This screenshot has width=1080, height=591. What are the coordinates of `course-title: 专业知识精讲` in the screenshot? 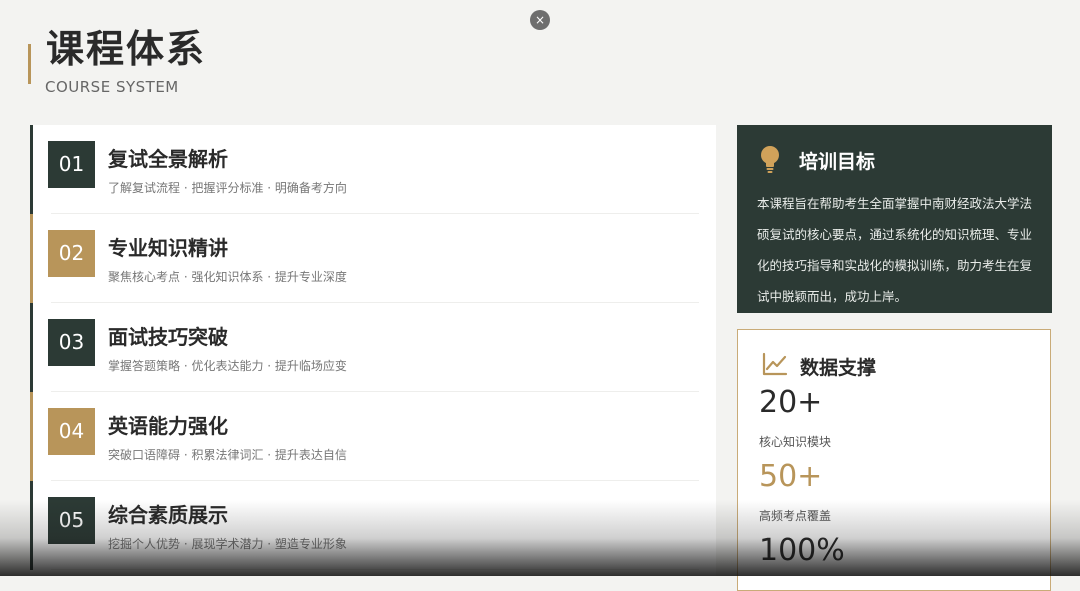 It's located at (168, 248).